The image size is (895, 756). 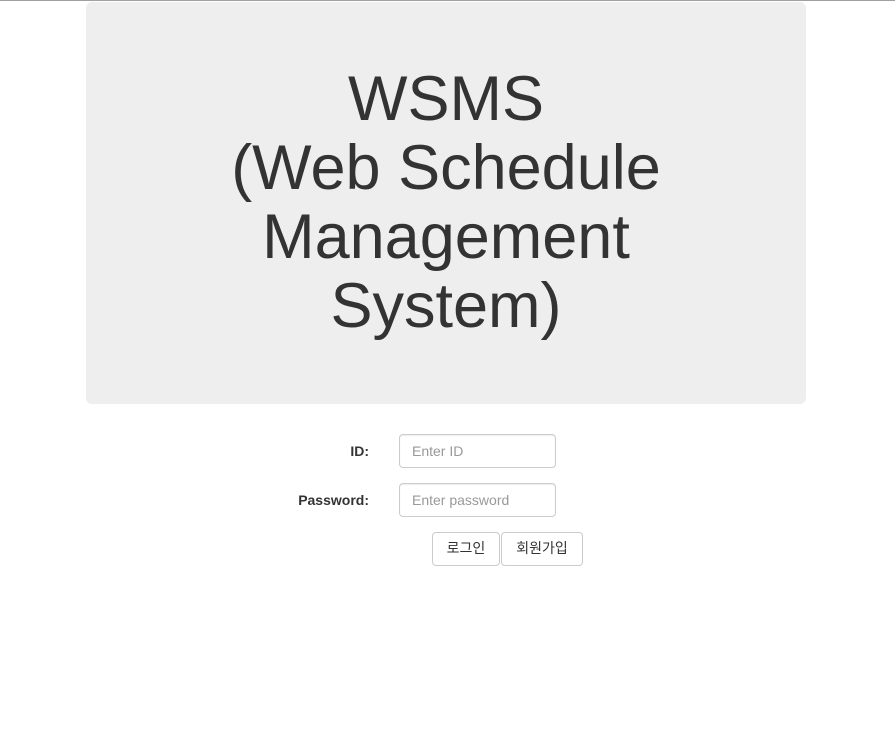 I want to click on login-button: 로그인, so click(x=466, y=549).